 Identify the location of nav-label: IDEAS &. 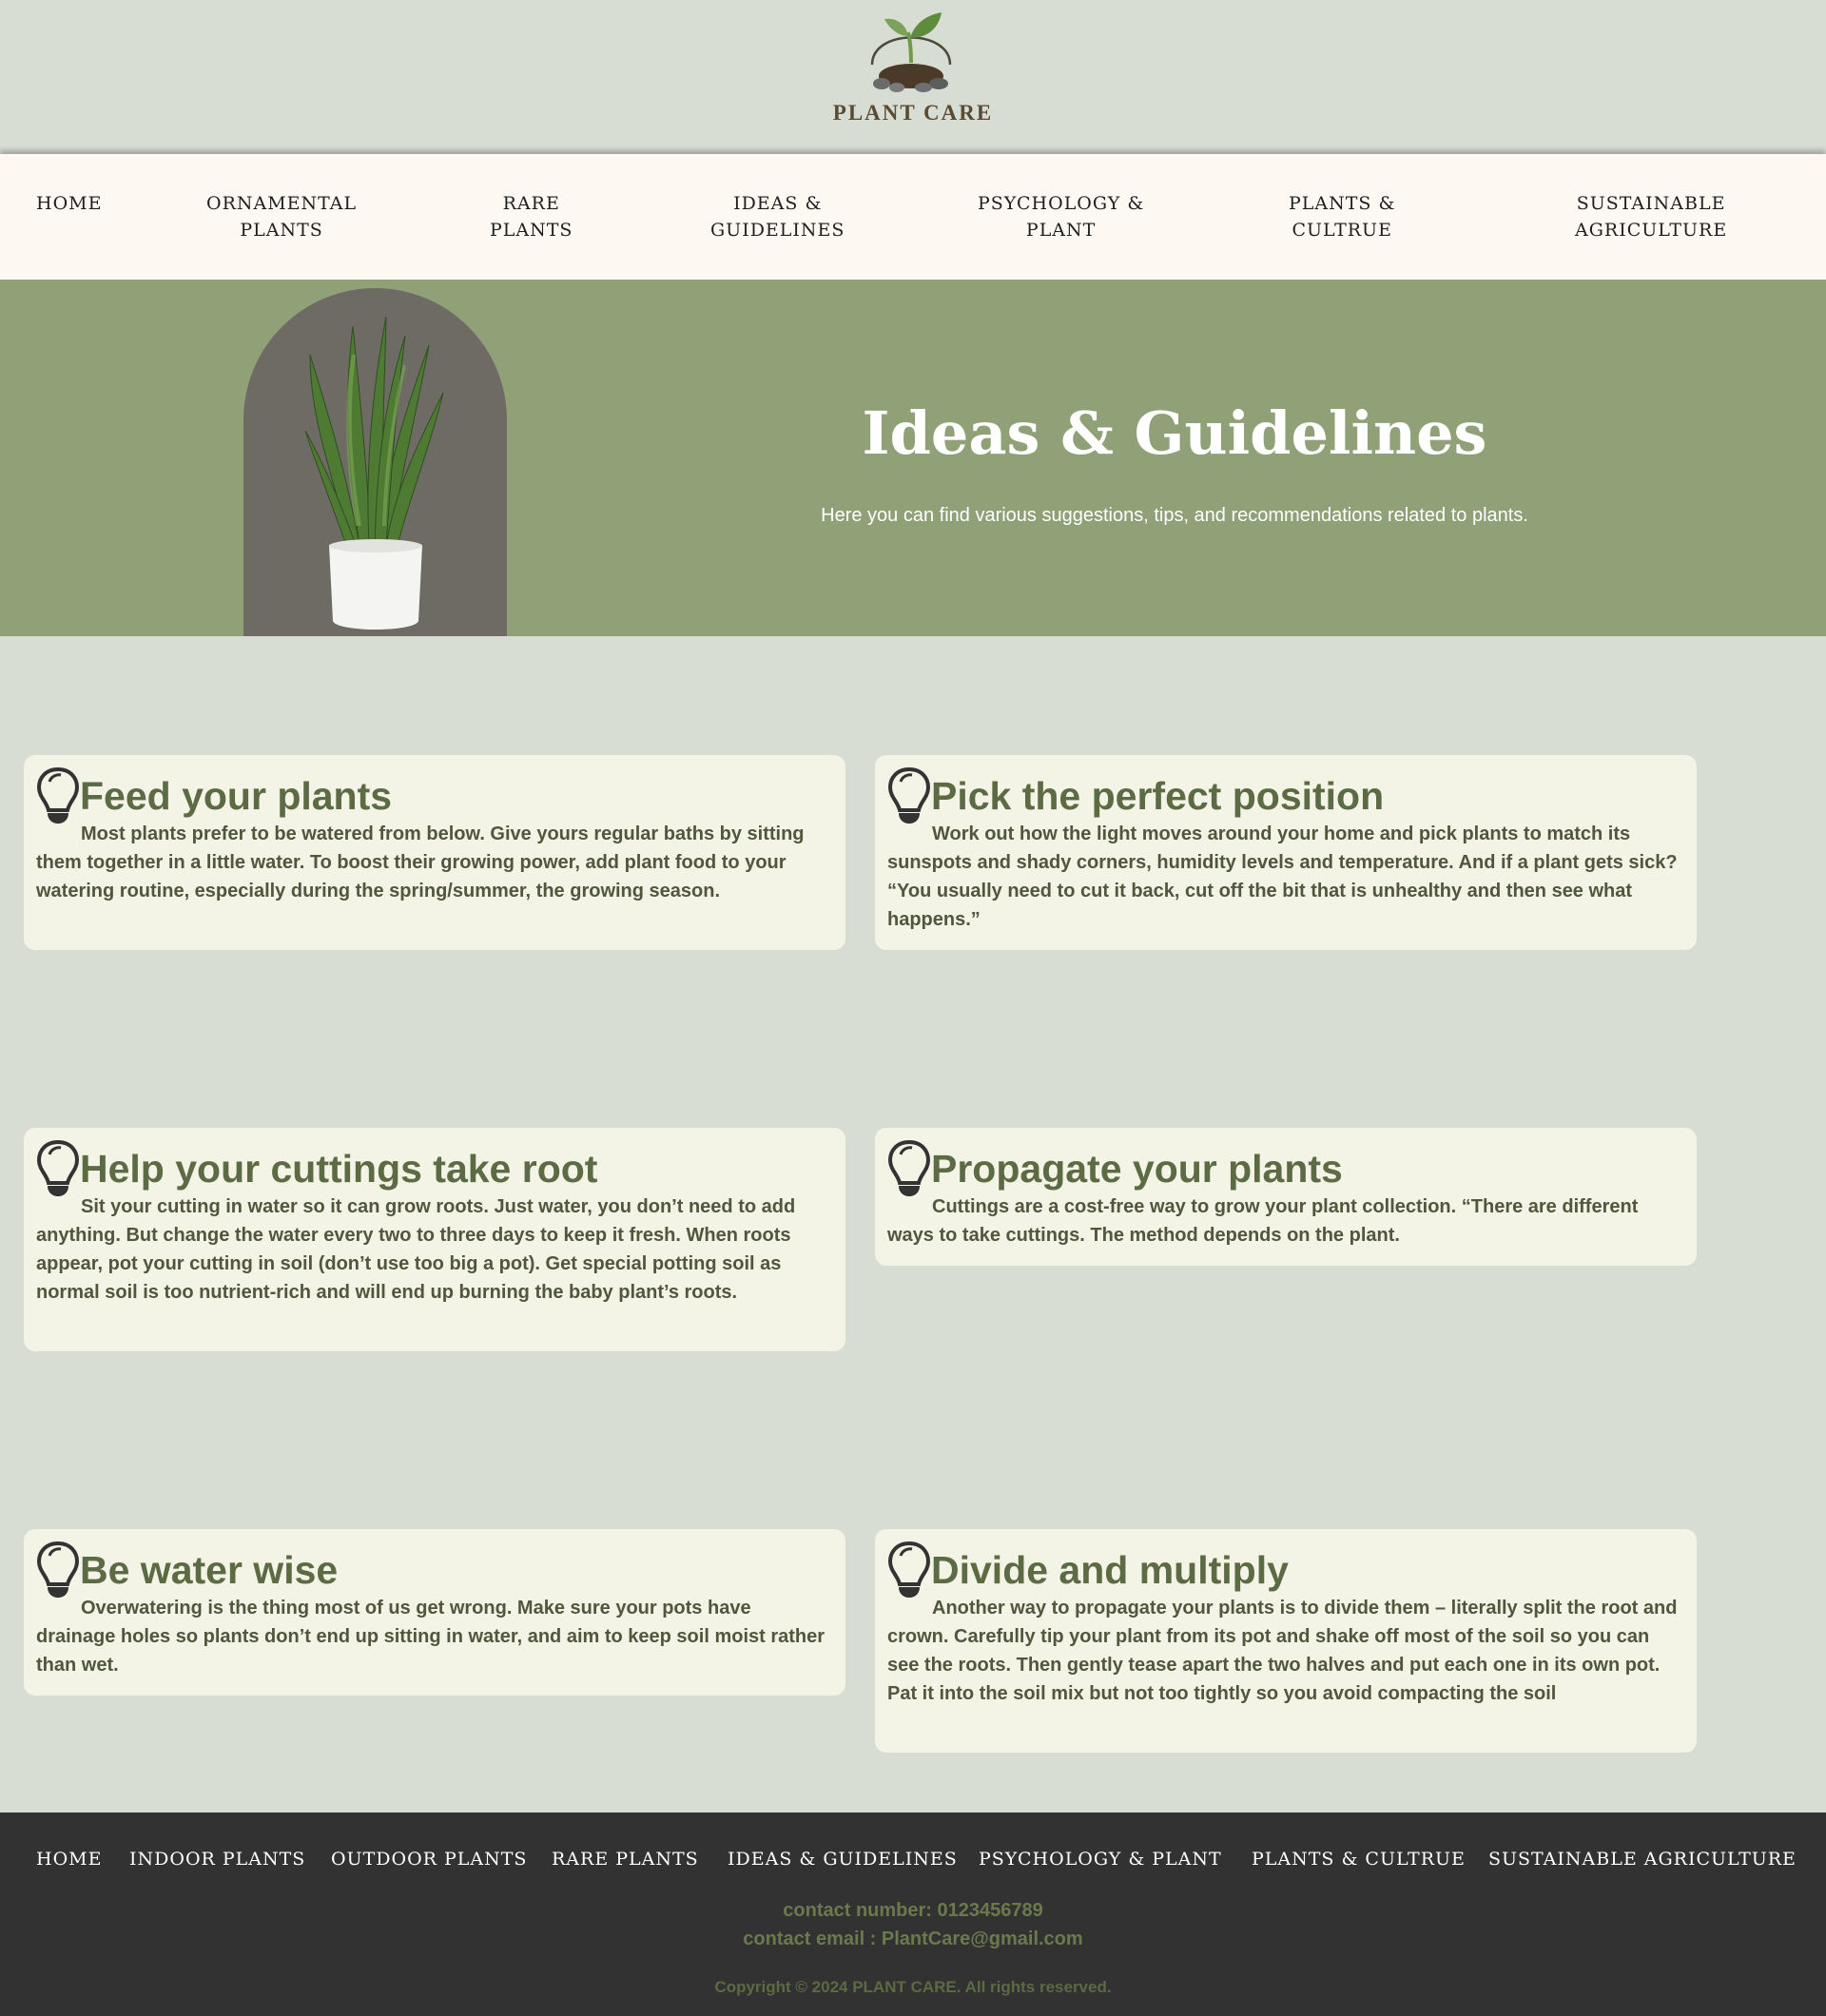
(778, 203).